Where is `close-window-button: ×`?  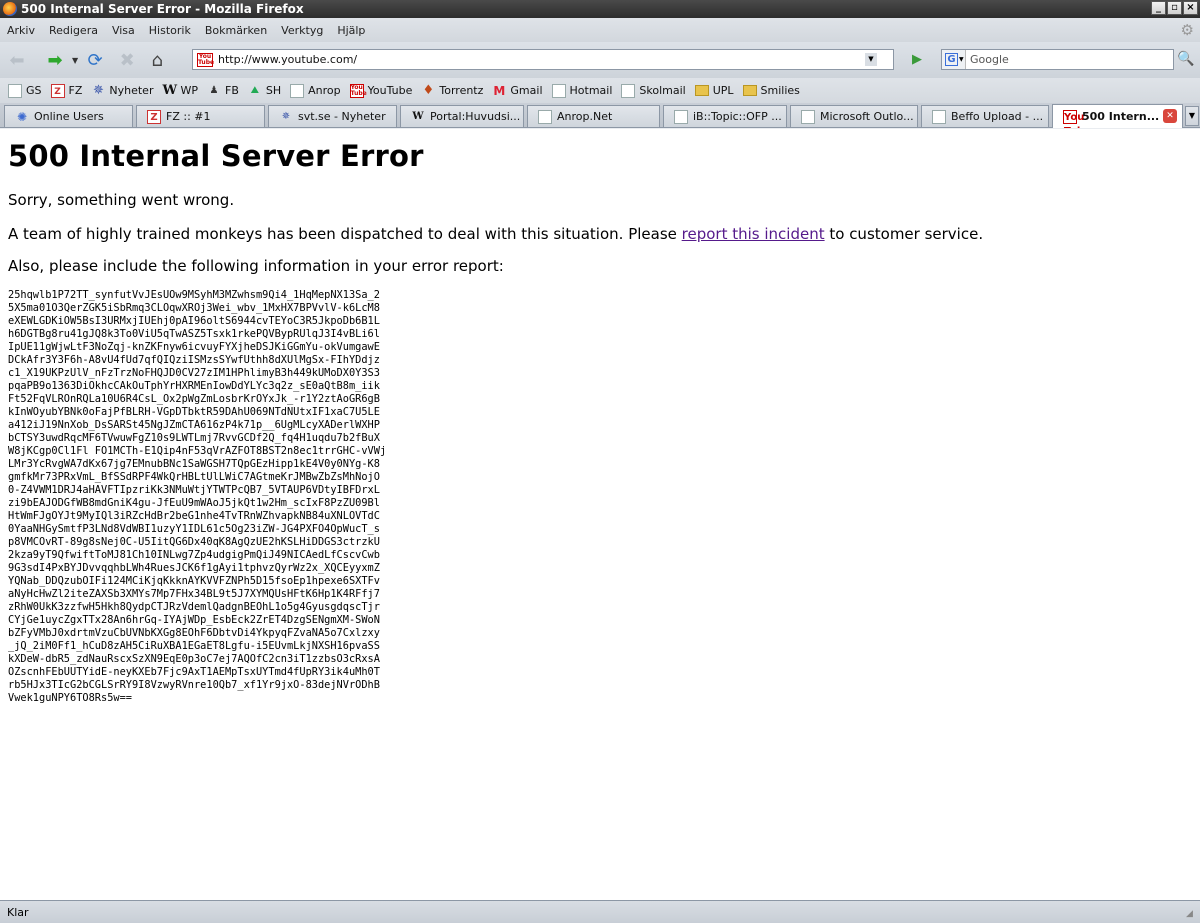
close-window-button: × is located at coordinates (1190, 8).